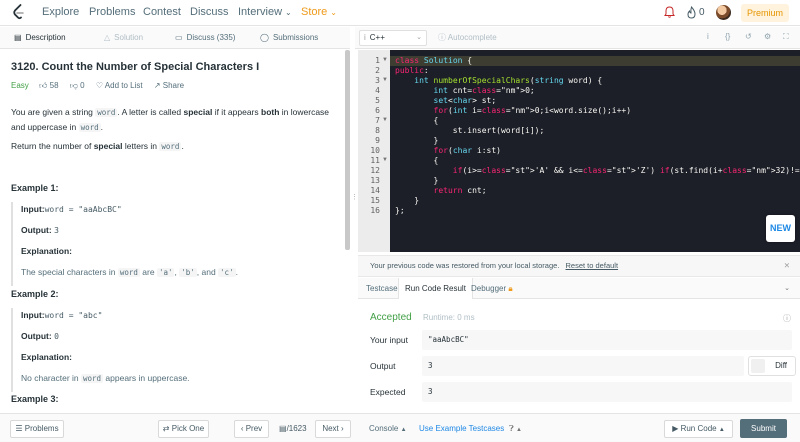 This screenshot has height=442, width=800. I want to click on chevron-down-icon: ⌄, so click(787, 288).